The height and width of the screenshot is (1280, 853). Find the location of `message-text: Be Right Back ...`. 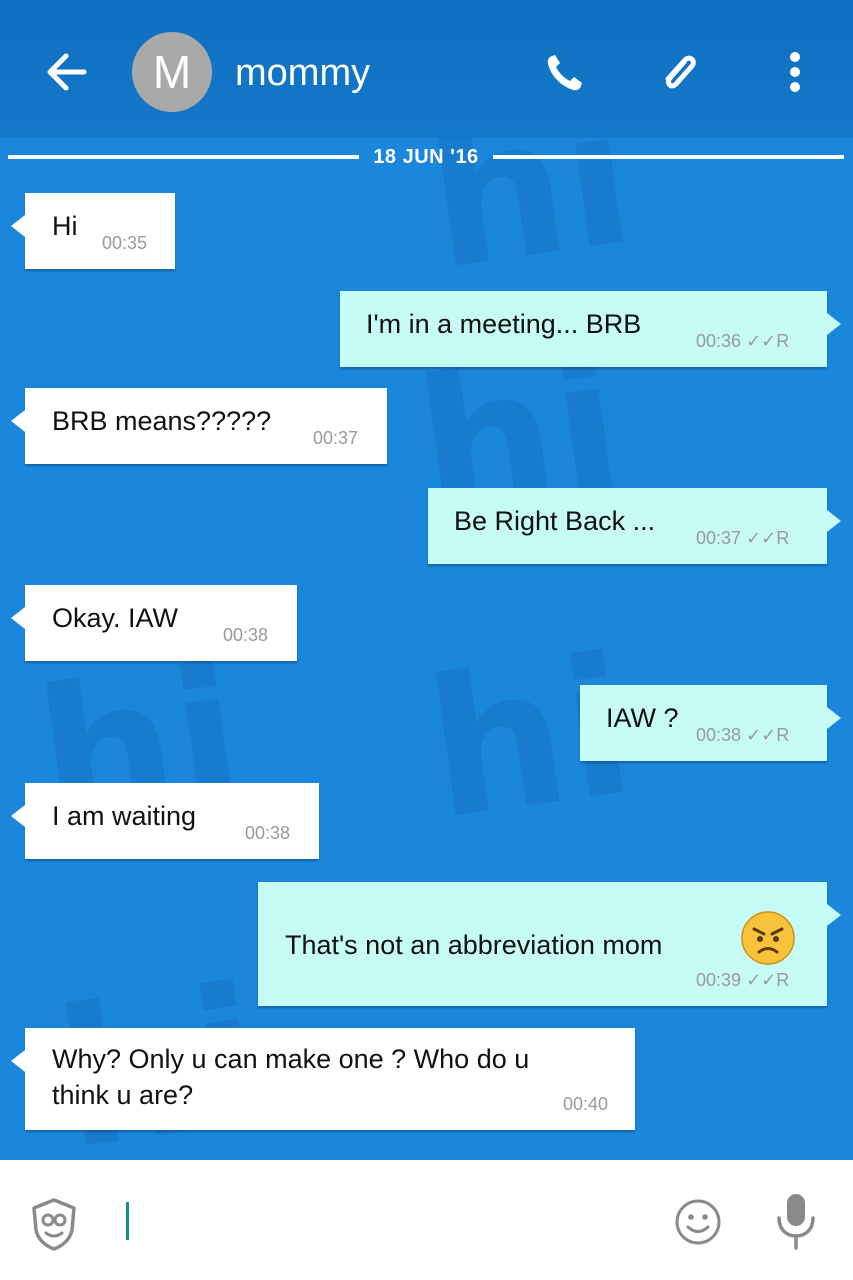

message-text: Be Right Back ... is located at coordinates (555, 521).